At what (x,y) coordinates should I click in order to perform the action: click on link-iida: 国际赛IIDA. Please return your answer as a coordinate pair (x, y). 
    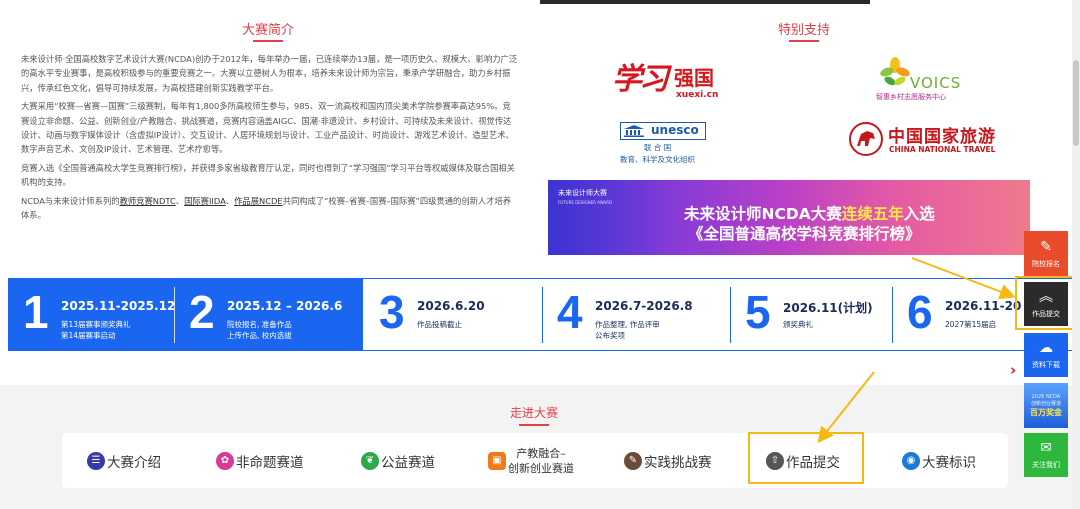
    Looking at the image, I should click on (205, 201).